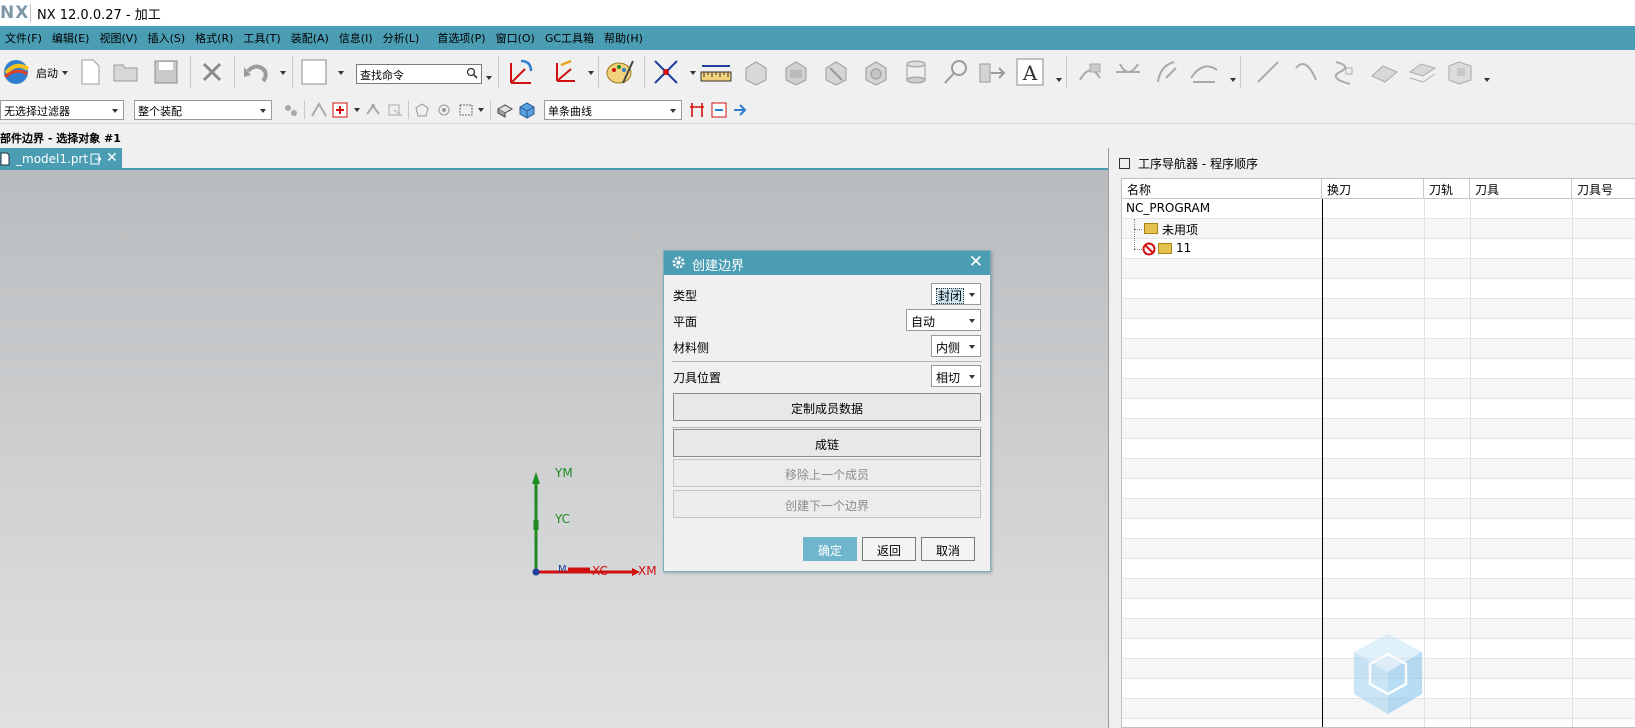 The width and height of the screenshot is (1635, 728). Describe the element at coordinates (444, 110) in the screenshot. I see `lasso-select-icon` at that location.